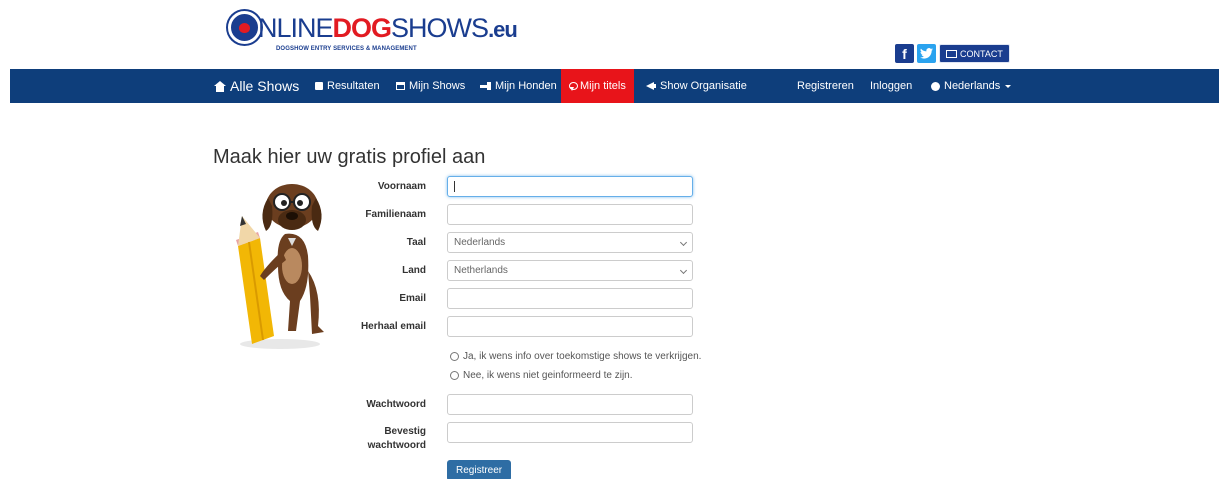 This screenshot has height=479, width=1219. I want to click on nav-show-organisation: Show Organisatie, so click(696, 86).